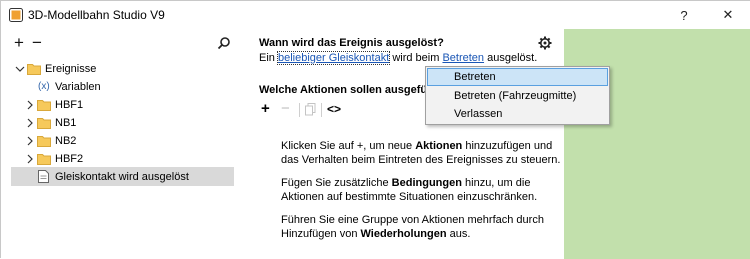  Describe the element at coordinates (348, 146) in the screenshot. I see `help-text: Klicken Sie auf +, um neue` at that location.